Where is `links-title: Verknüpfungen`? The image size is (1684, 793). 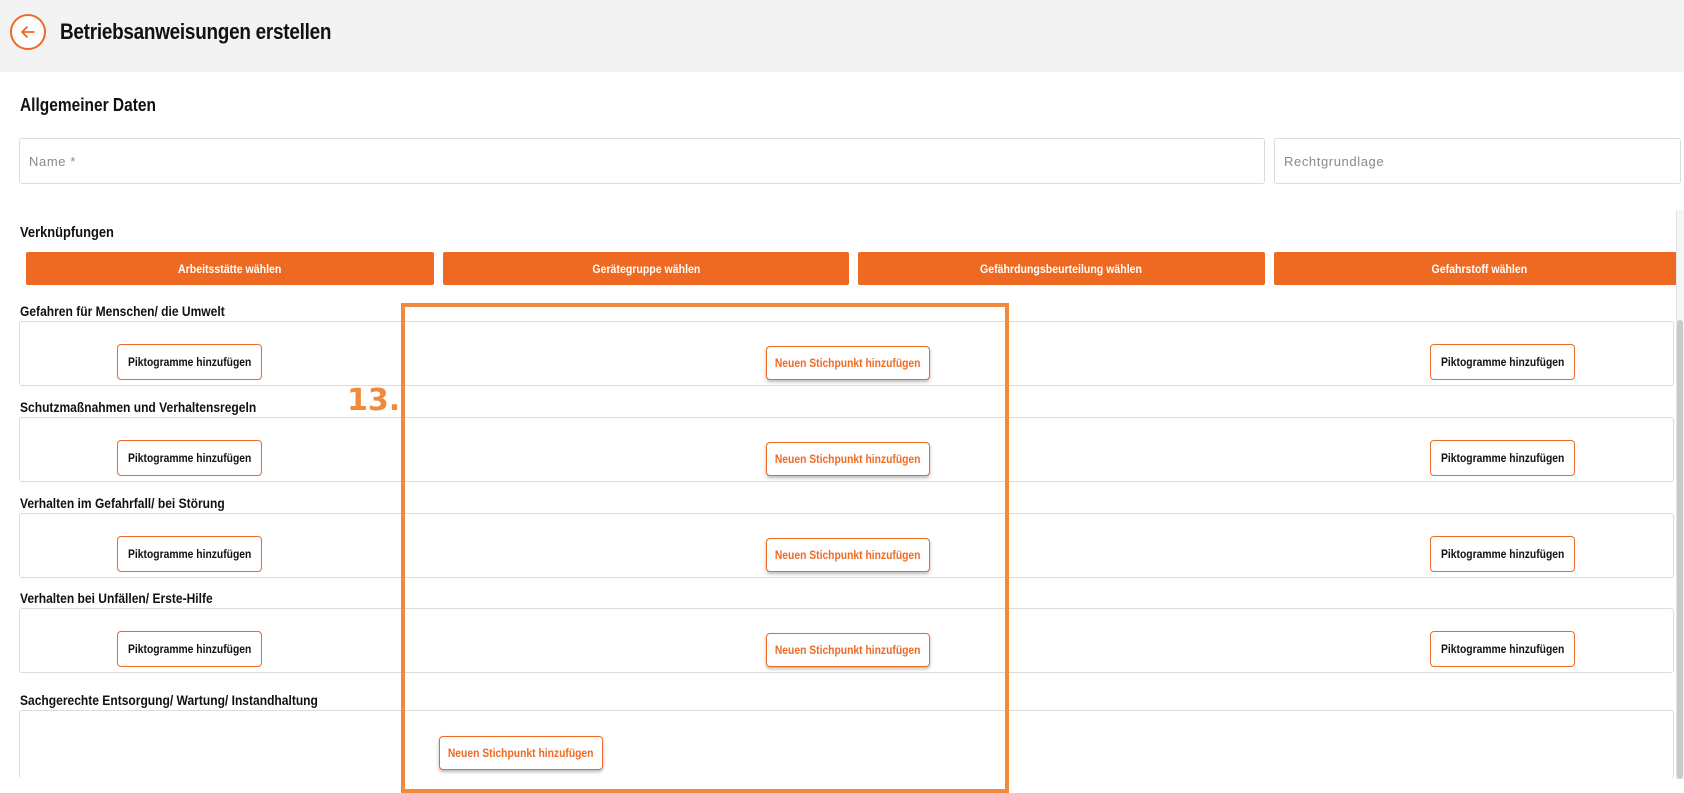
links-title: Verknüpfungen is located at coordinates (67, 232).